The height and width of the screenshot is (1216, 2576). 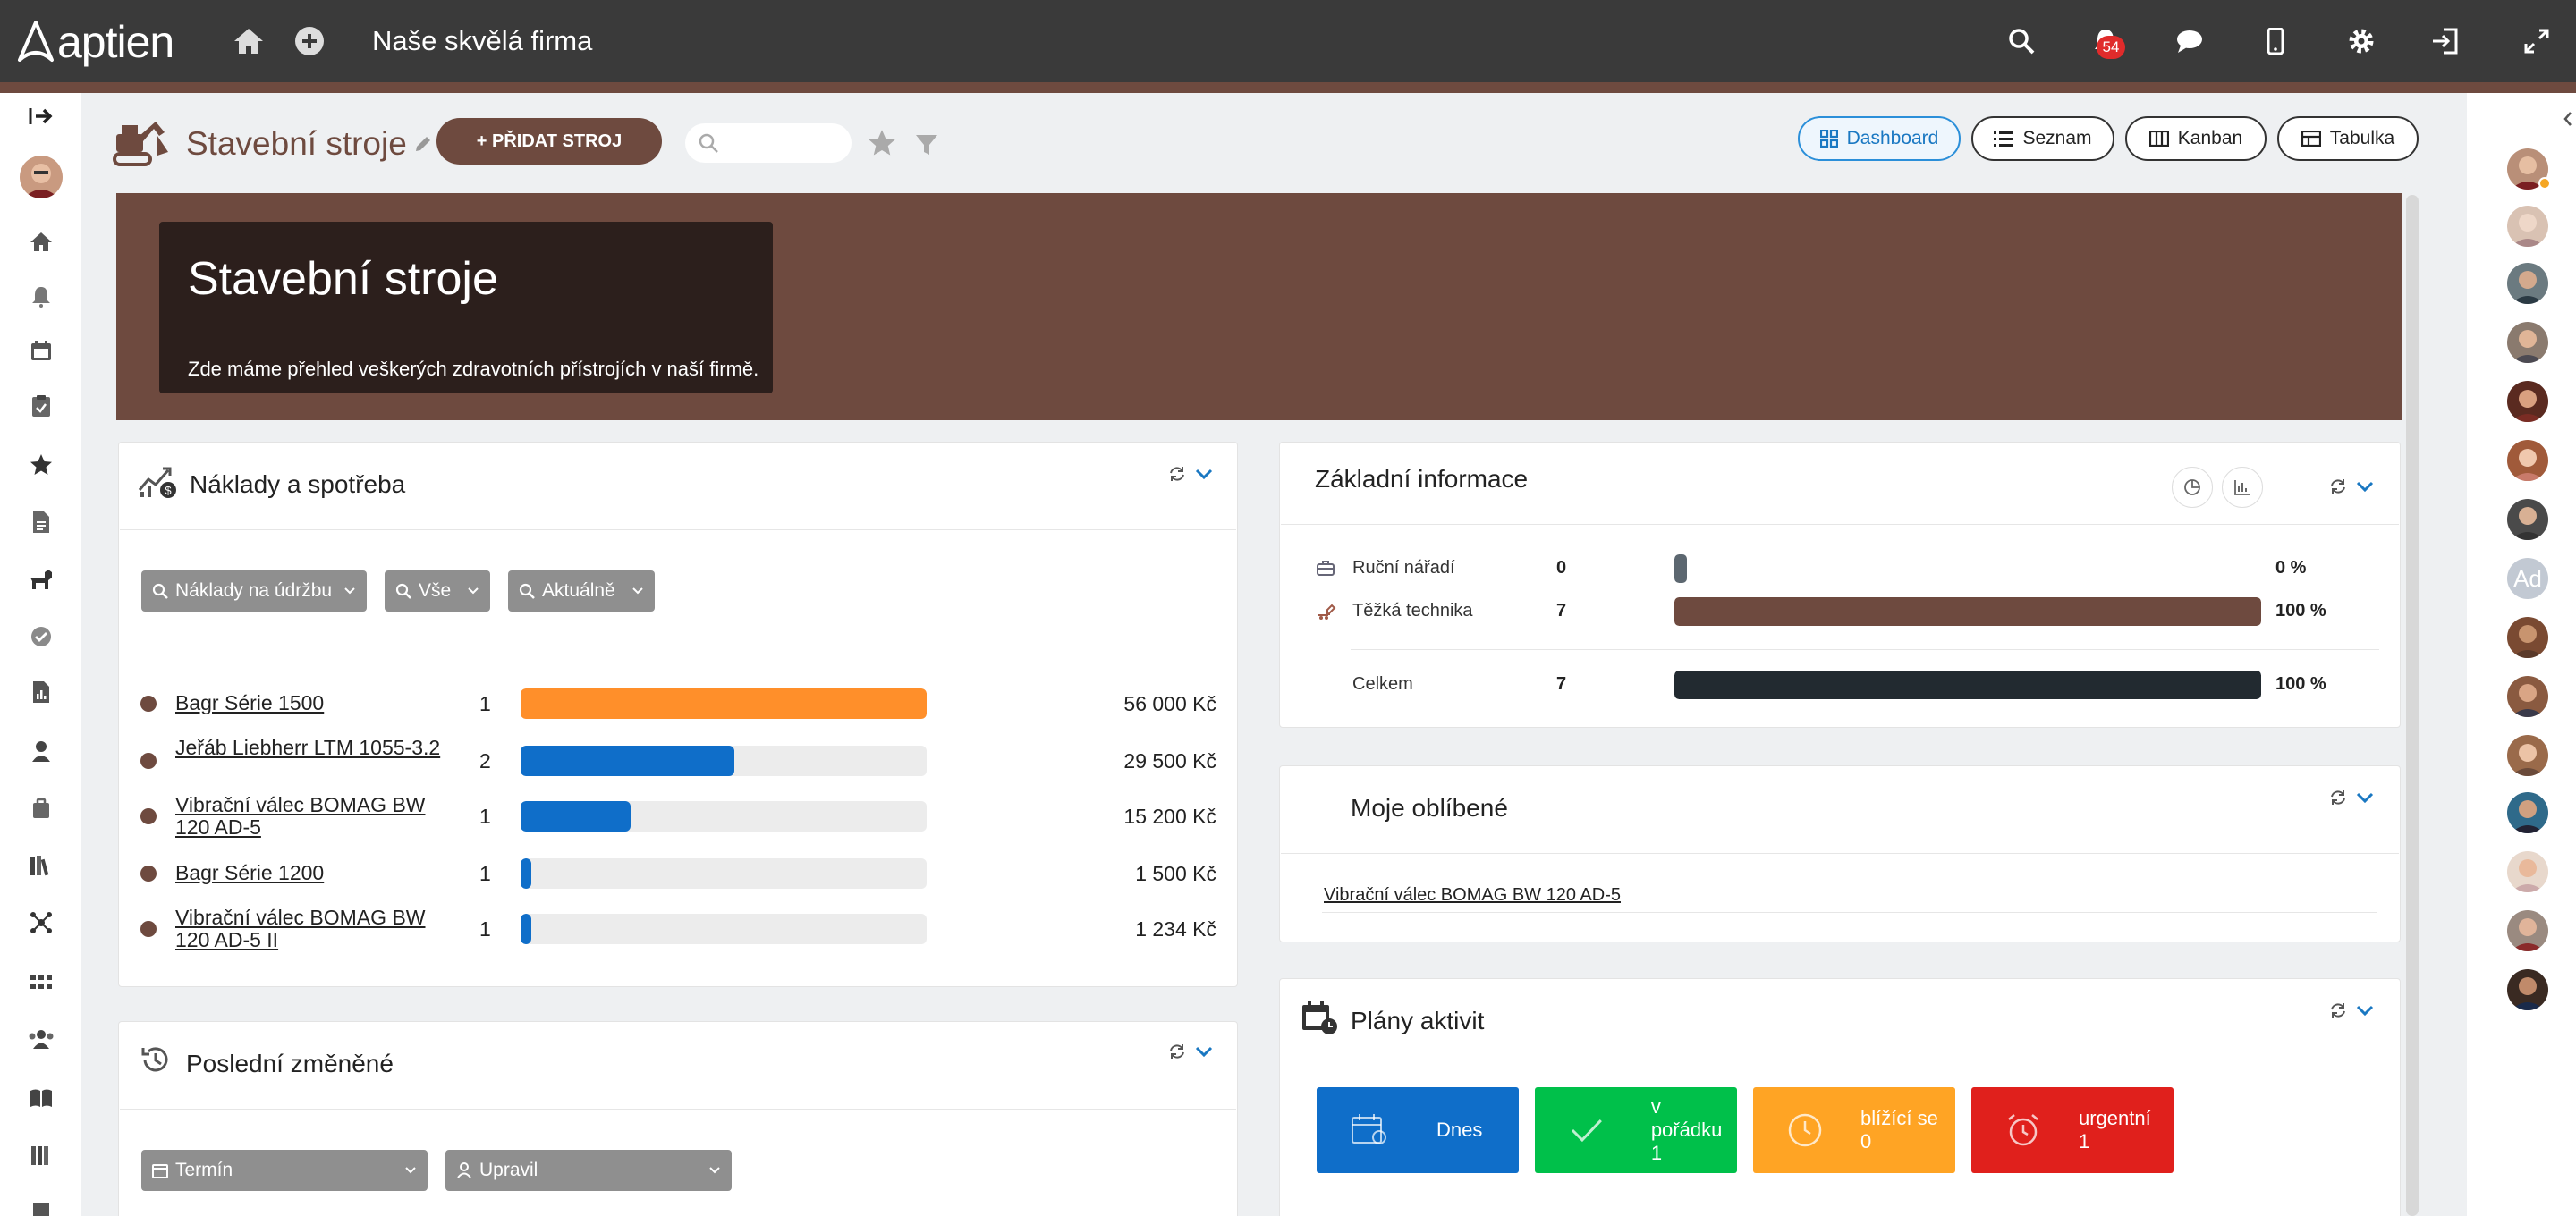 What do you see at coordinates (1169, 704) in the screenshot?
I see `cost-item-value: 56 000 Kč` at bounding box center [1169, 704].